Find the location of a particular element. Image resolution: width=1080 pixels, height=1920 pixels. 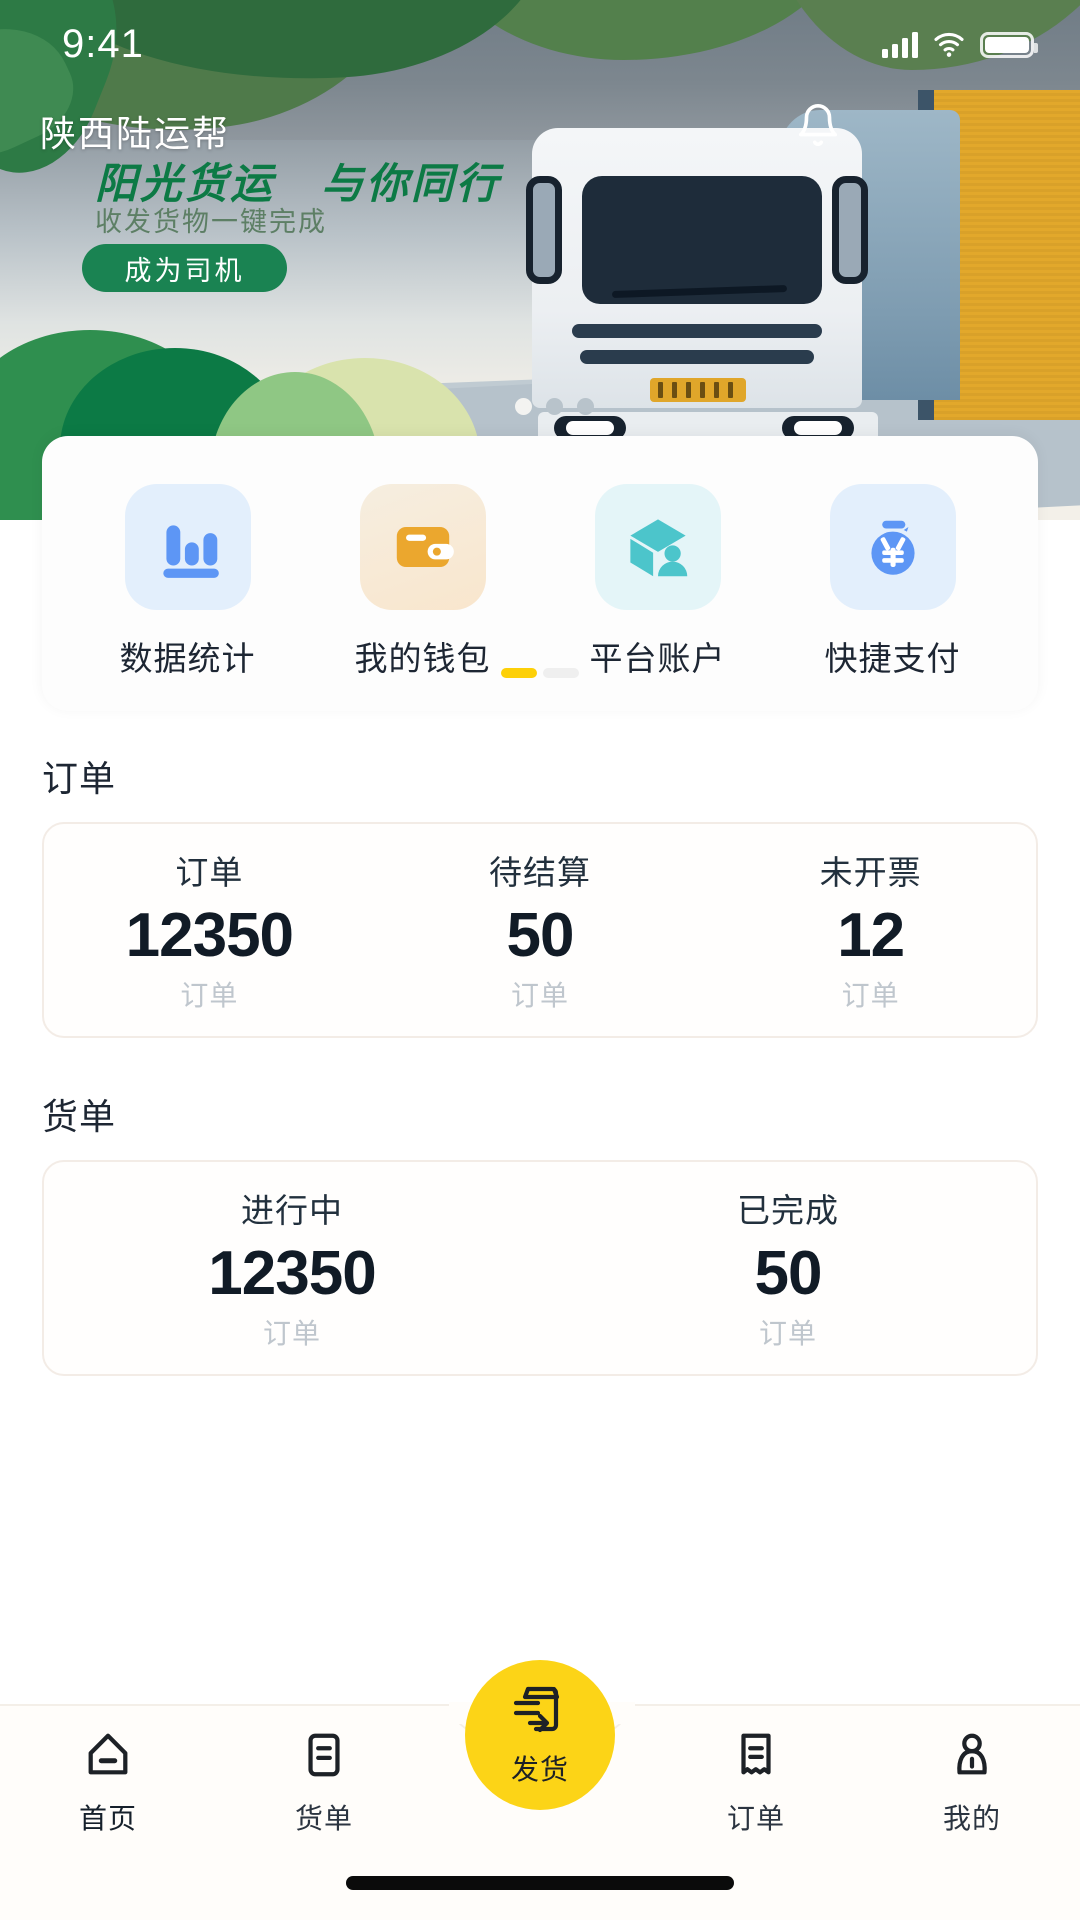

hero-subslogan: 收发货物一键完成 is located at coordinates (211, 222).